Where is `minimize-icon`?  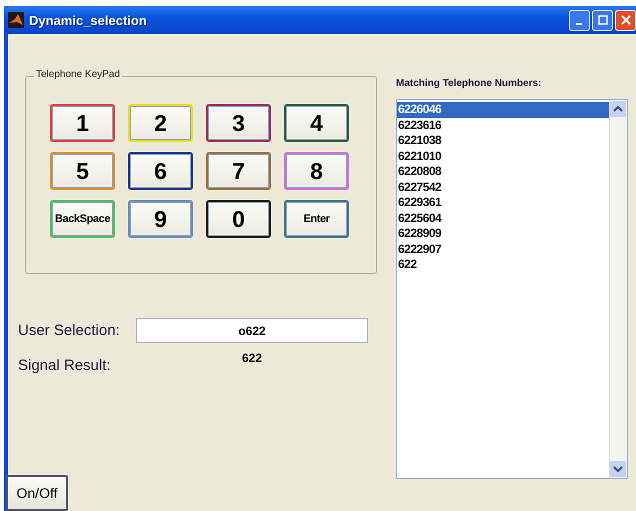 minimize-icon is located at coordinates (579, 24).